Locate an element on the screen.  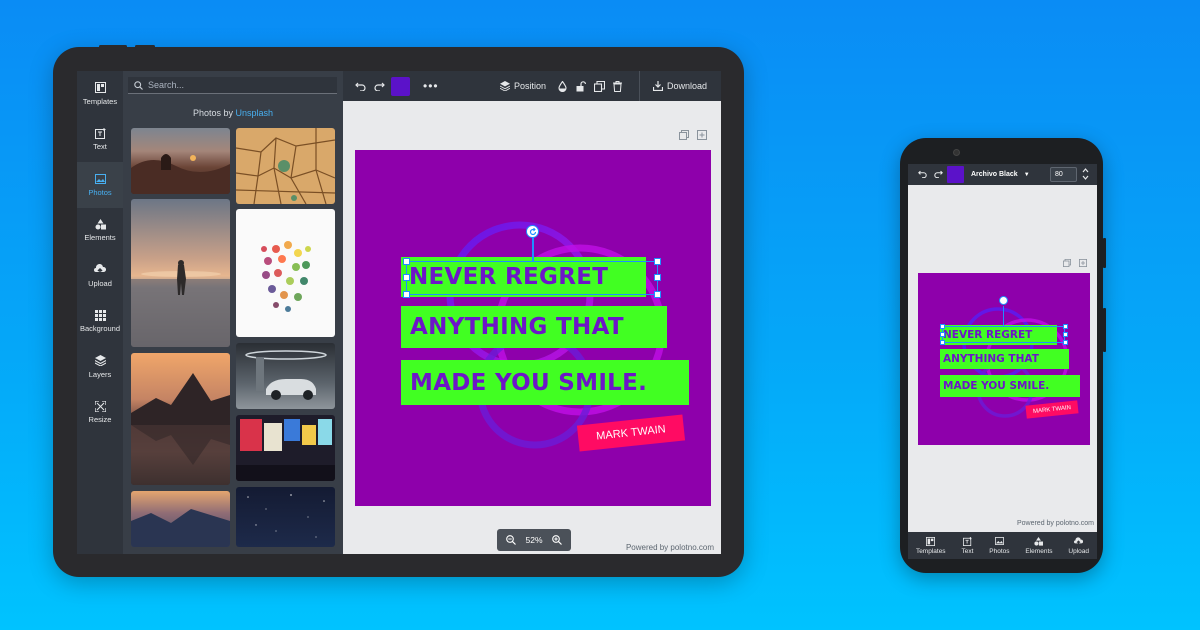
rotate-icon is located at coordinates (532, 231).